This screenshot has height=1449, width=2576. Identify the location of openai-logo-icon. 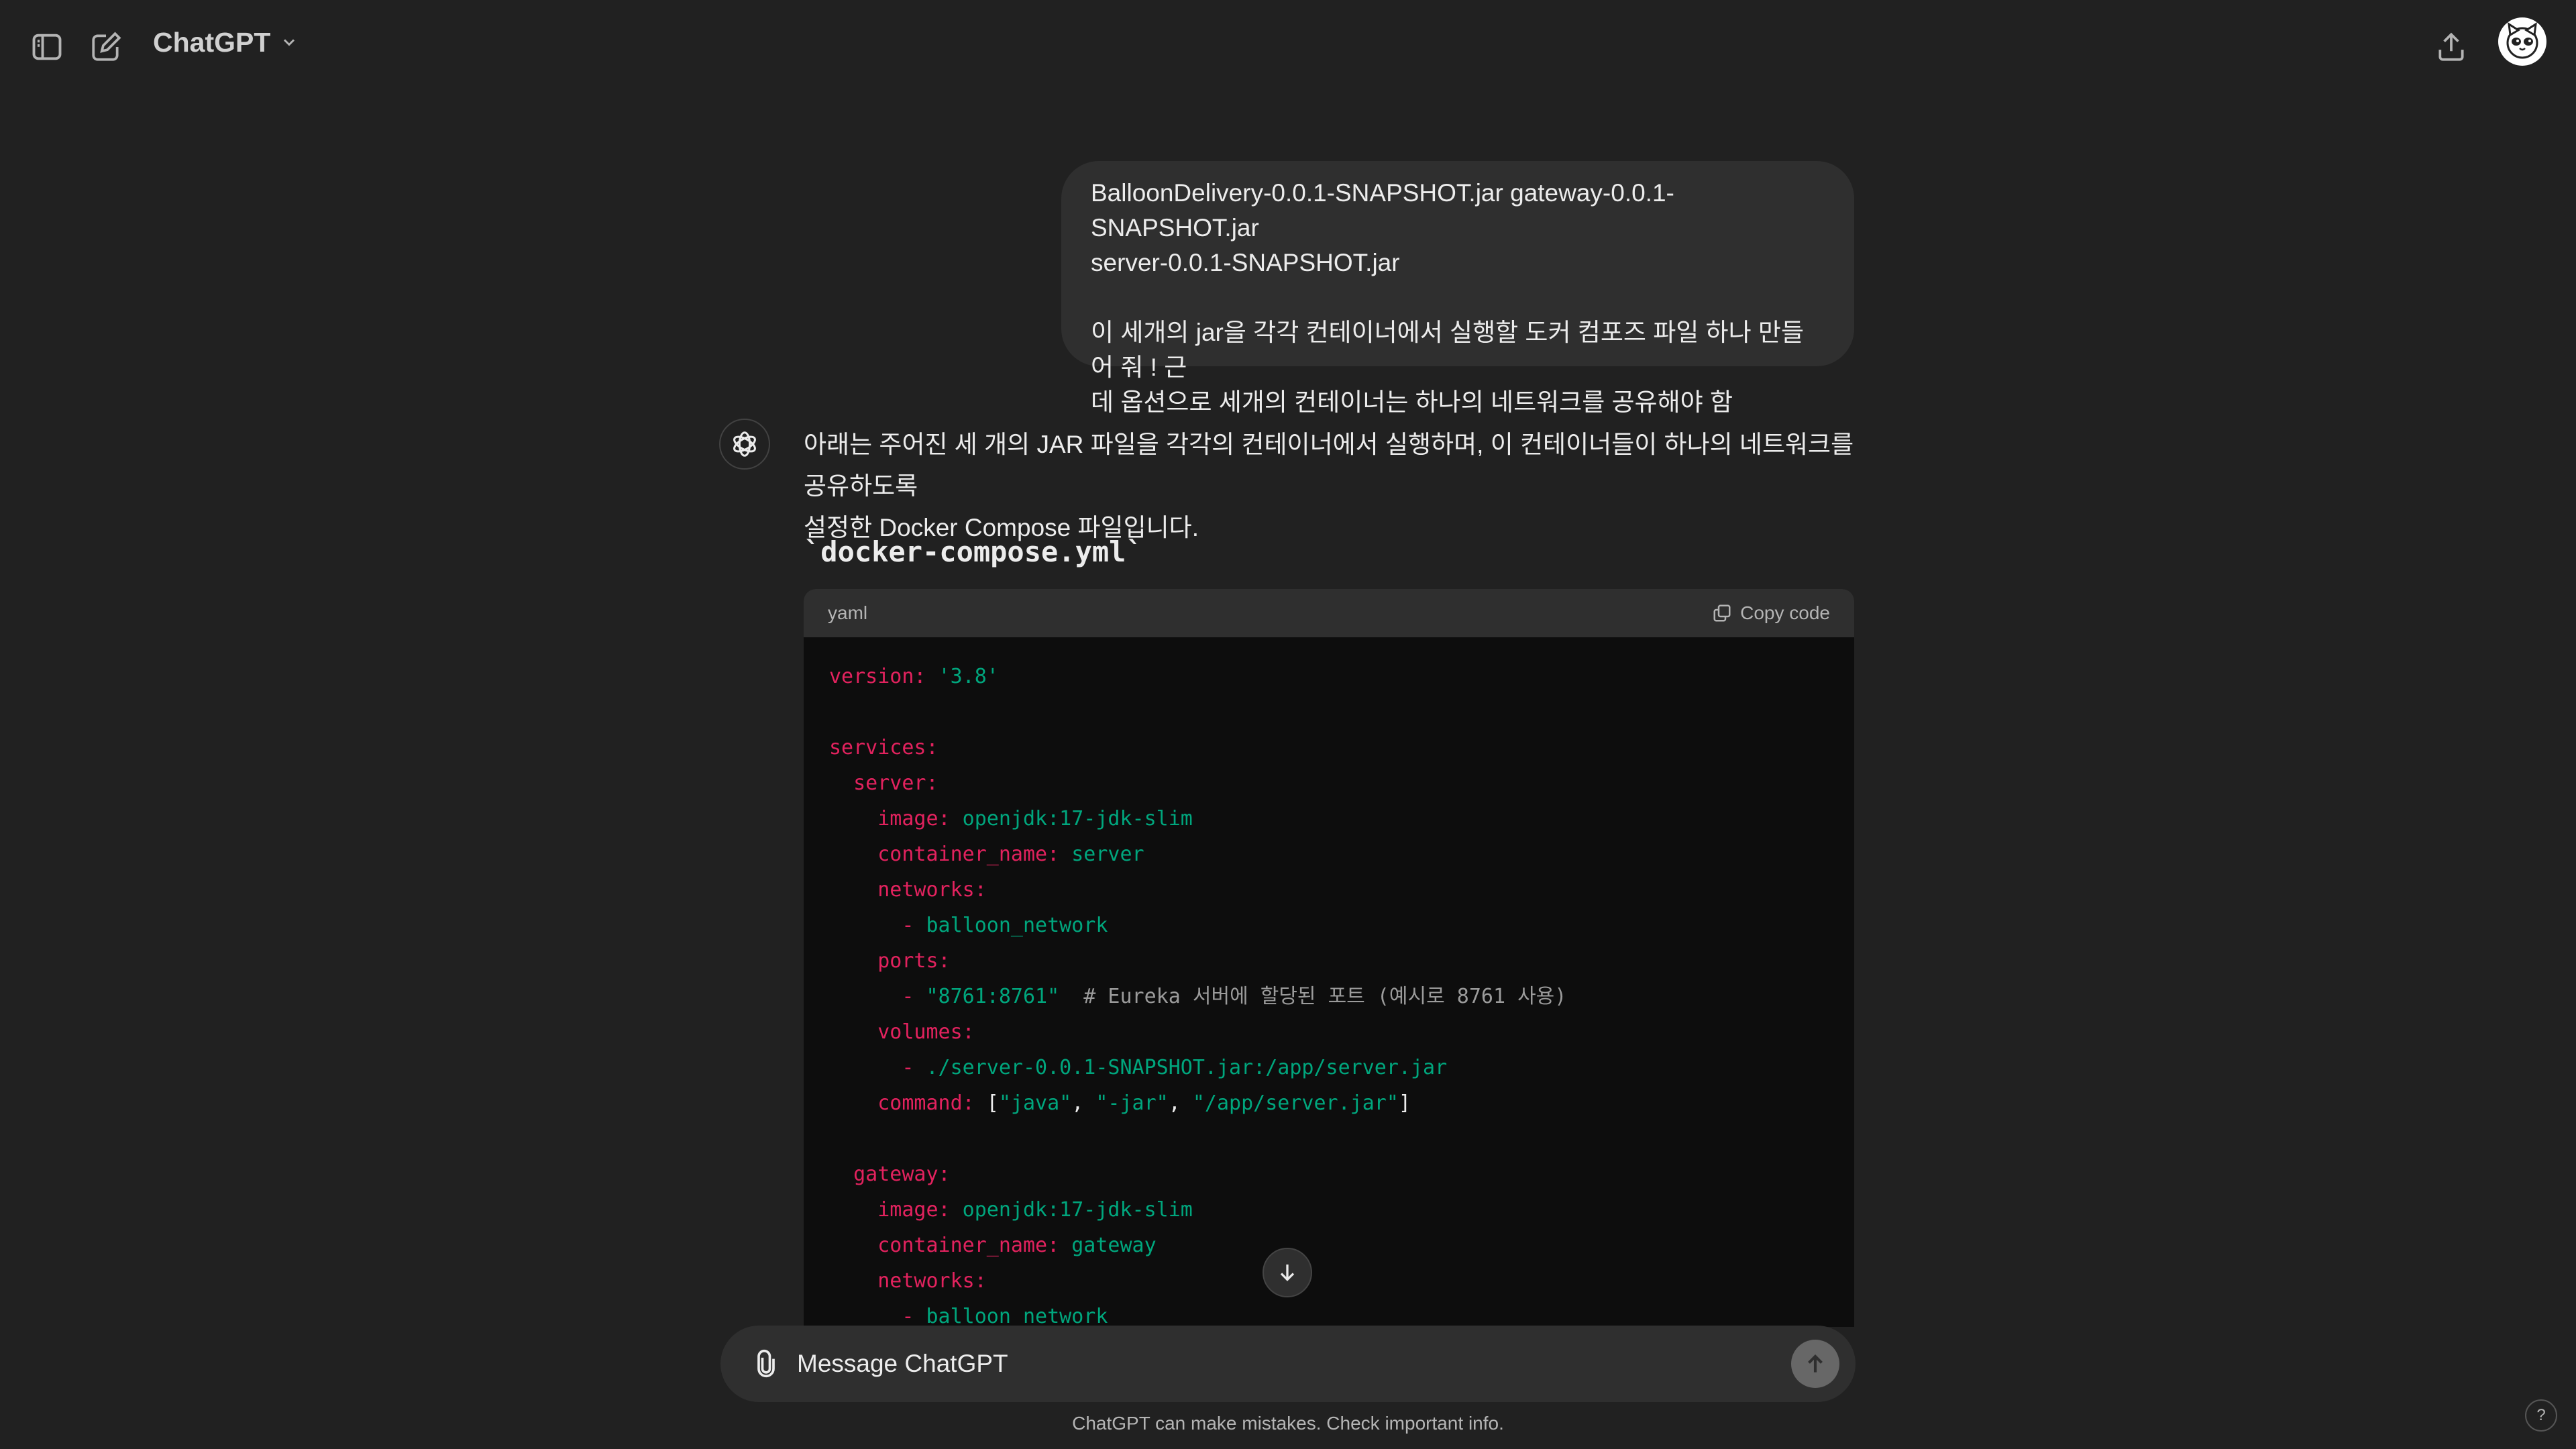
(744, 444).